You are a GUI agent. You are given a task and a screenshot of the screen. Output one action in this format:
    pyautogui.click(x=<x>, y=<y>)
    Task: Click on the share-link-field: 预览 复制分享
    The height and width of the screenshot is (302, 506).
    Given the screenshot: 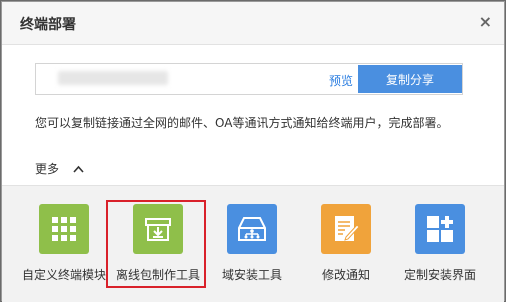 What is the action you would take?
    pyautogui.click(x=249, y=79)
    